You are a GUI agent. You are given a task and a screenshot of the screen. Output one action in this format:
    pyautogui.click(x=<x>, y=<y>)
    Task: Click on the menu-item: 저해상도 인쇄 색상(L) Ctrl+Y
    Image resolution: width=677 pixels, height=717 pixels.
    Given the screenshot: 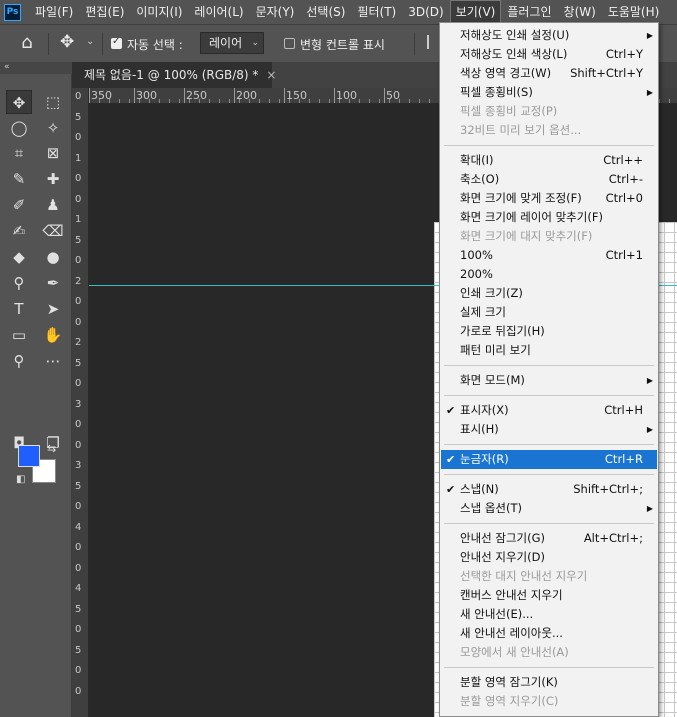 What is the action you would take?
    pyautogui.click(x=549, y=54)
    